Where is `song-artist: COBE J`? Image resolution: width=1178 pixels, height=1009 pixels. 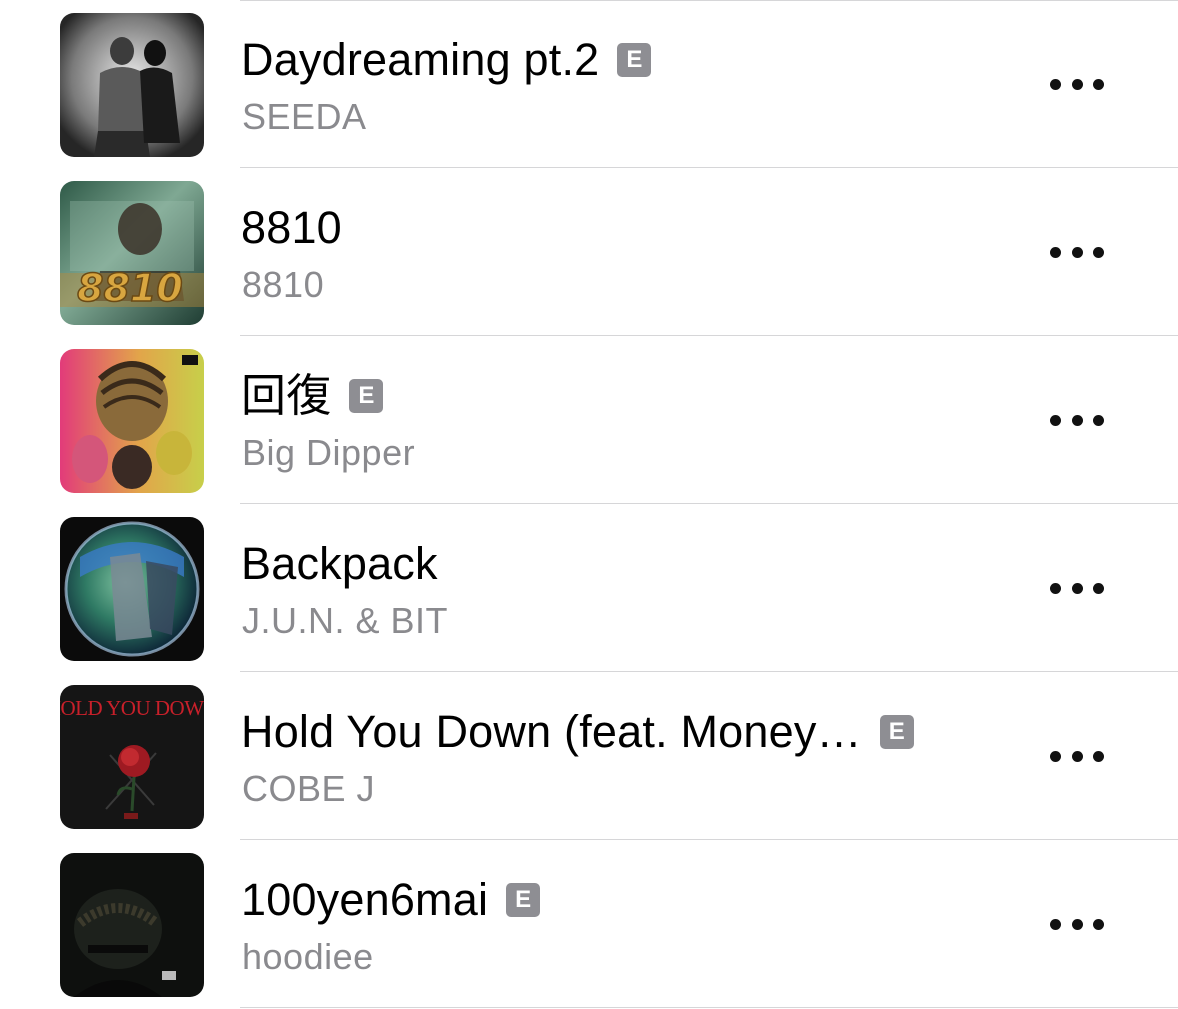 song-artist: COBE J is located at coordinates (309, 788).